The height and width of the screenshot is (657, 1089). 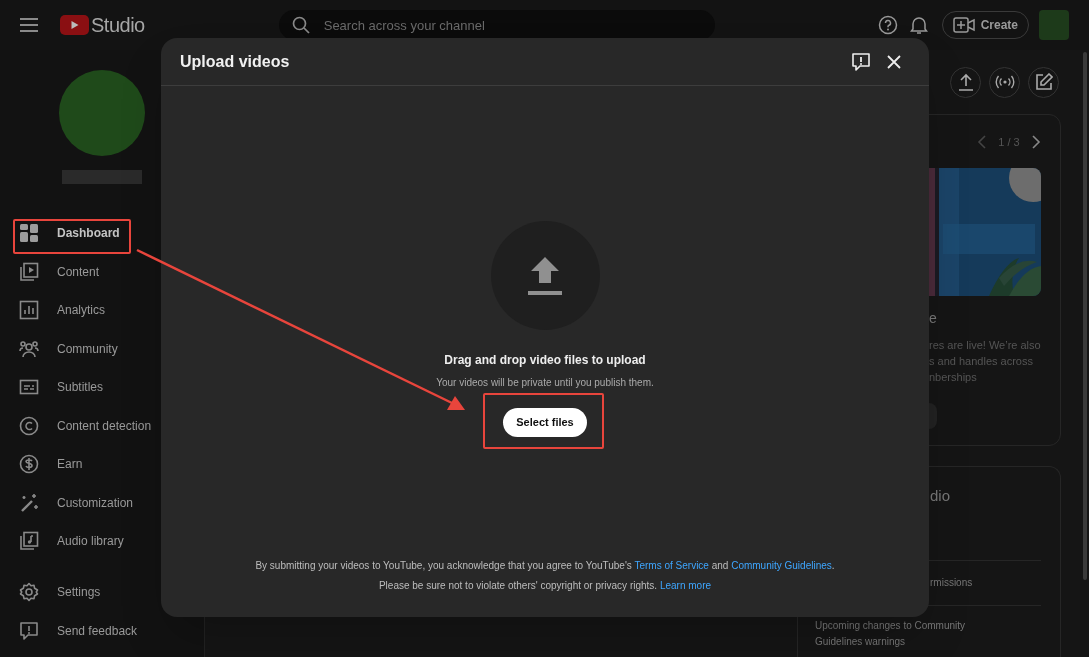 I want to click on logo-text: Studio, so click(x=118, y=25).